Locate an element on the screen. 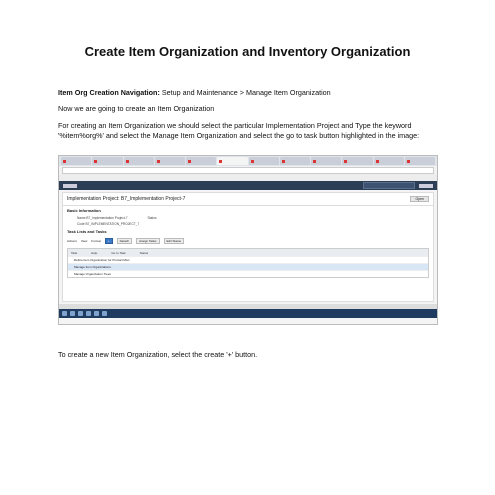 The height and width of the screenshot is (495, 495). actions-menu: Actions is located at coordinates (72, 241).